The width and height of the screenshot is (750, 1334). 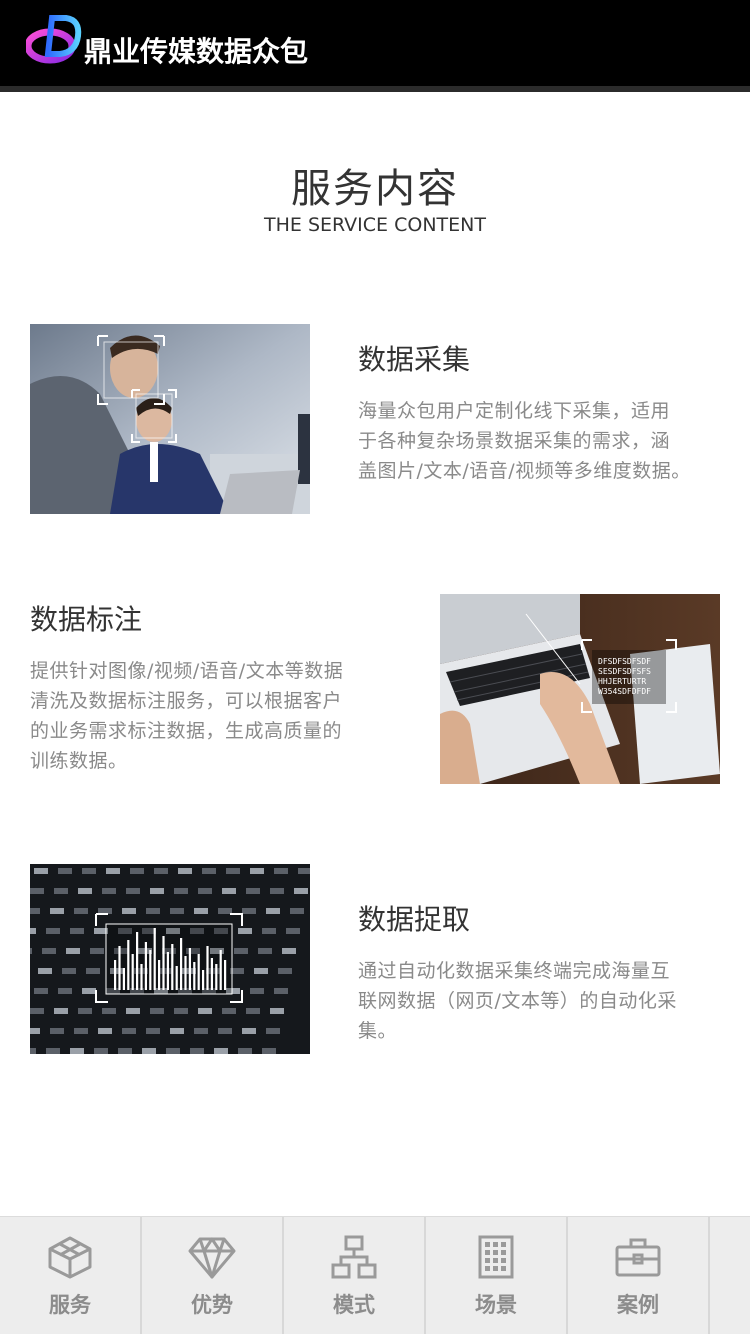 What do you see at coordinates (378, 1031) in the screenshot?
I see `desc-line: 集。` at bounding box center [378, 1031].